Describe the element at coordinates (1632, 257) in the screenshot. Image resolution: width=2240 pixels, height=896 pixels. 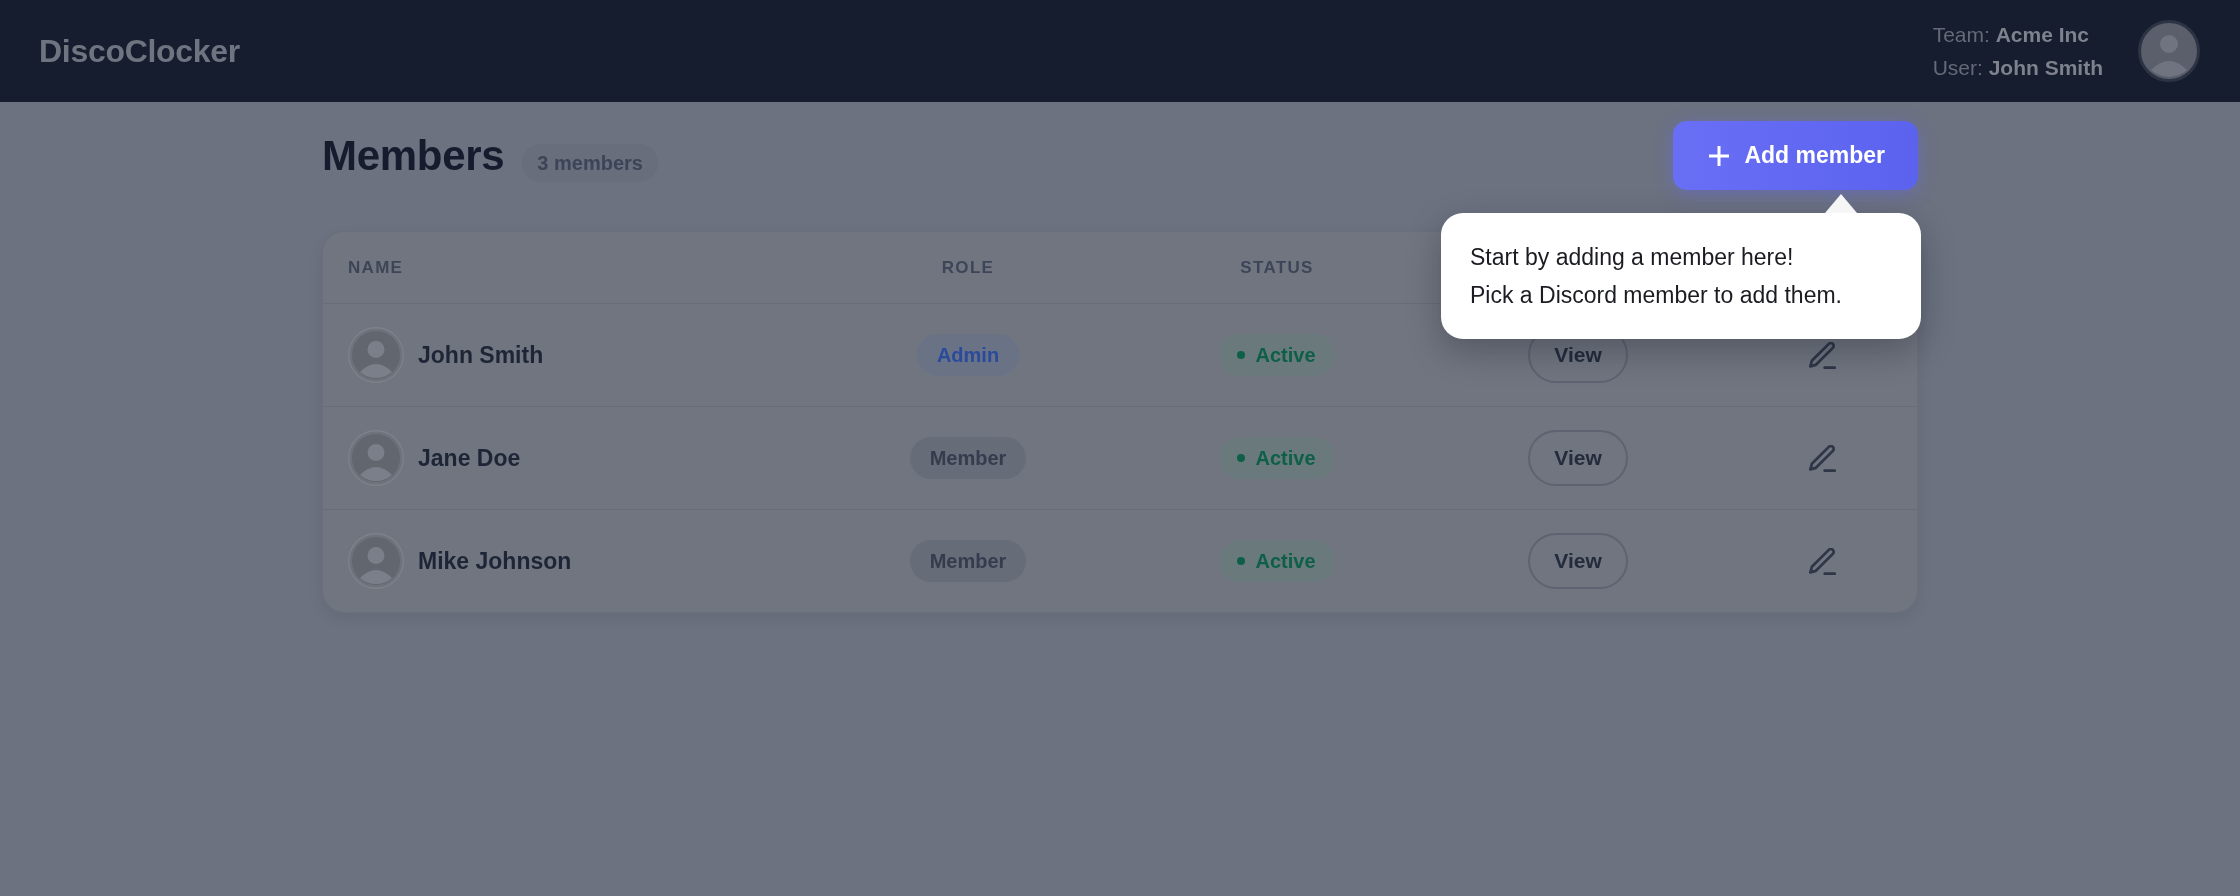
I see `tooltip-text: Start by adding a member here!` at that location.